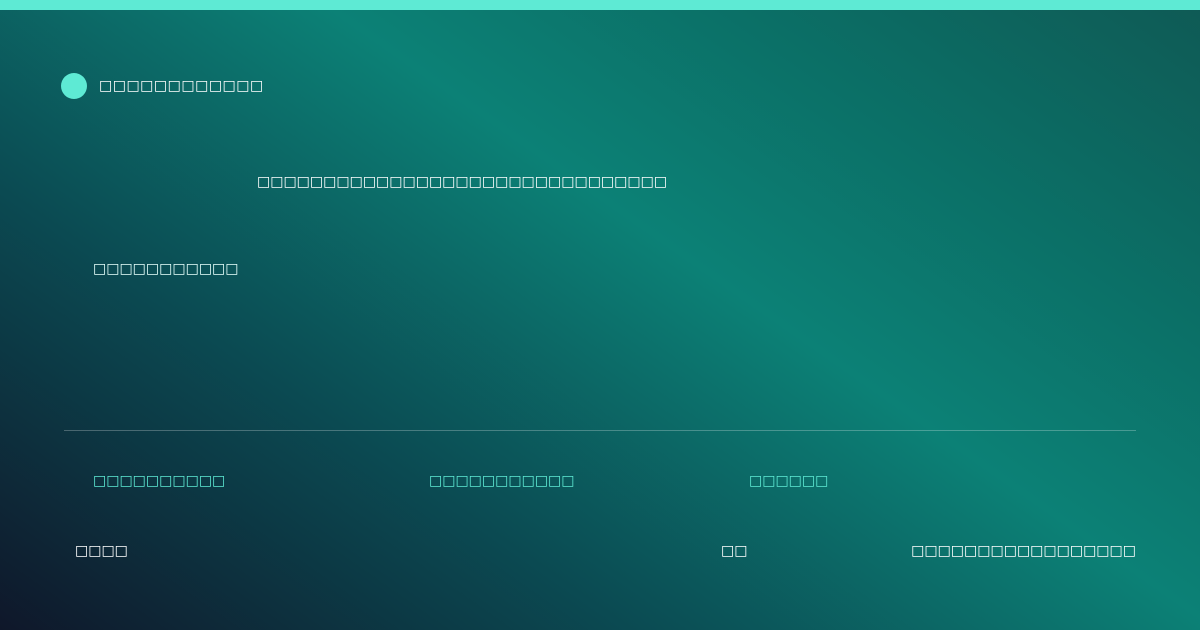 The image size is (1200, 630). I want to click on stat-label-1: □□□□□□□□□□, so click(159, 481).